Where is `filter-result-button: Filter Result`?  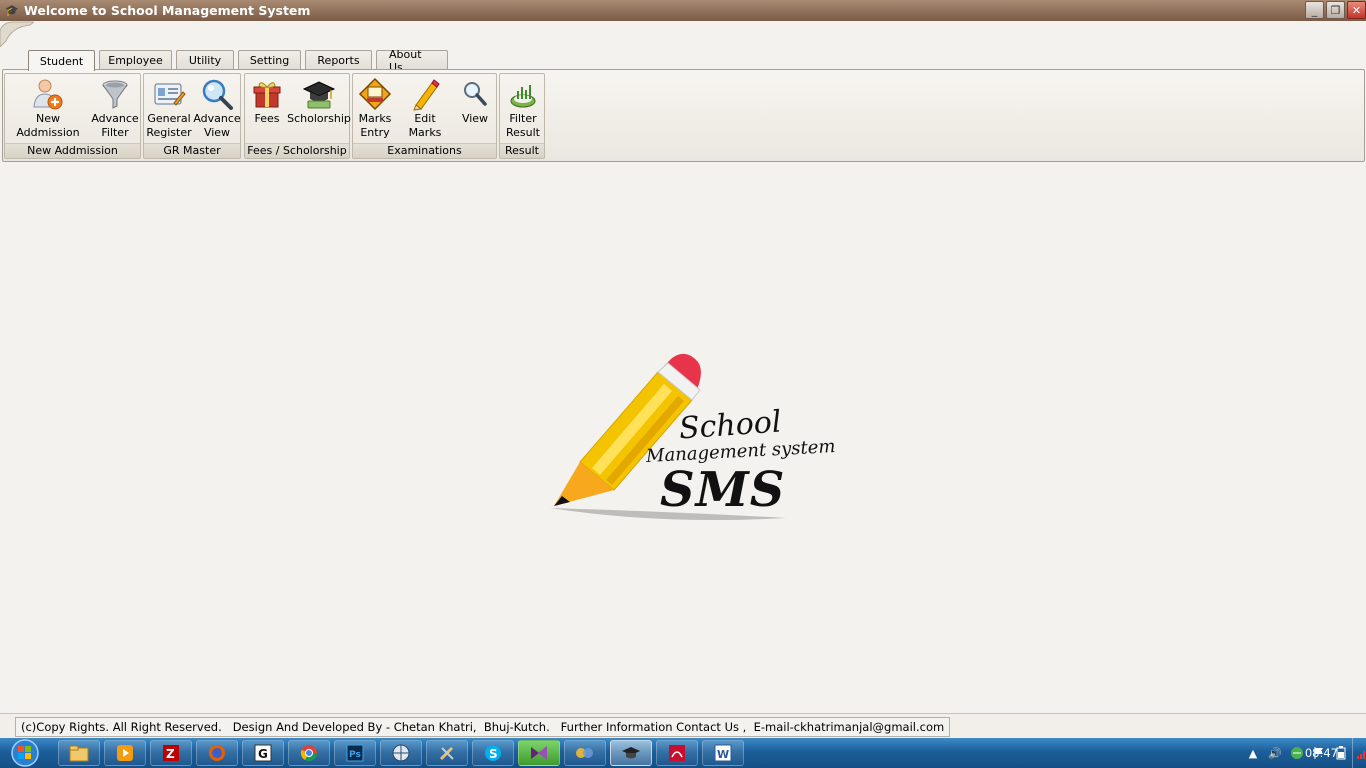 filter-result-button: Filter Result is located at coordinates (523, 110).